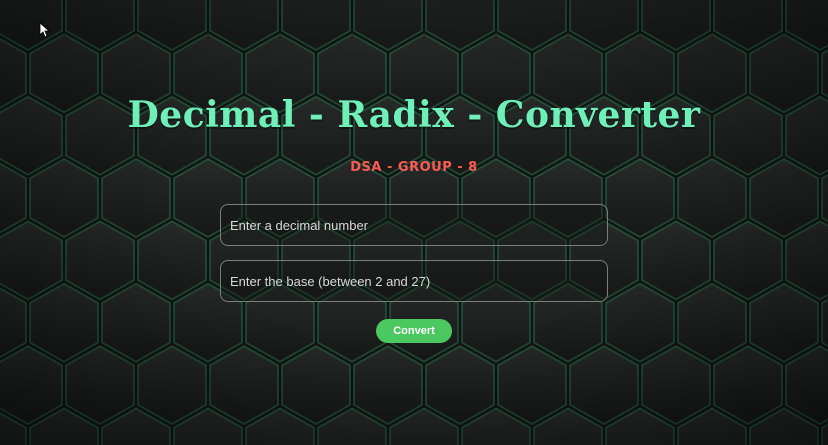  What do you see at coordinates (414, 167) in the screenshot?
I see `page-subtitle: DSA - GROUP - 8` at bounding box center [414, 167].